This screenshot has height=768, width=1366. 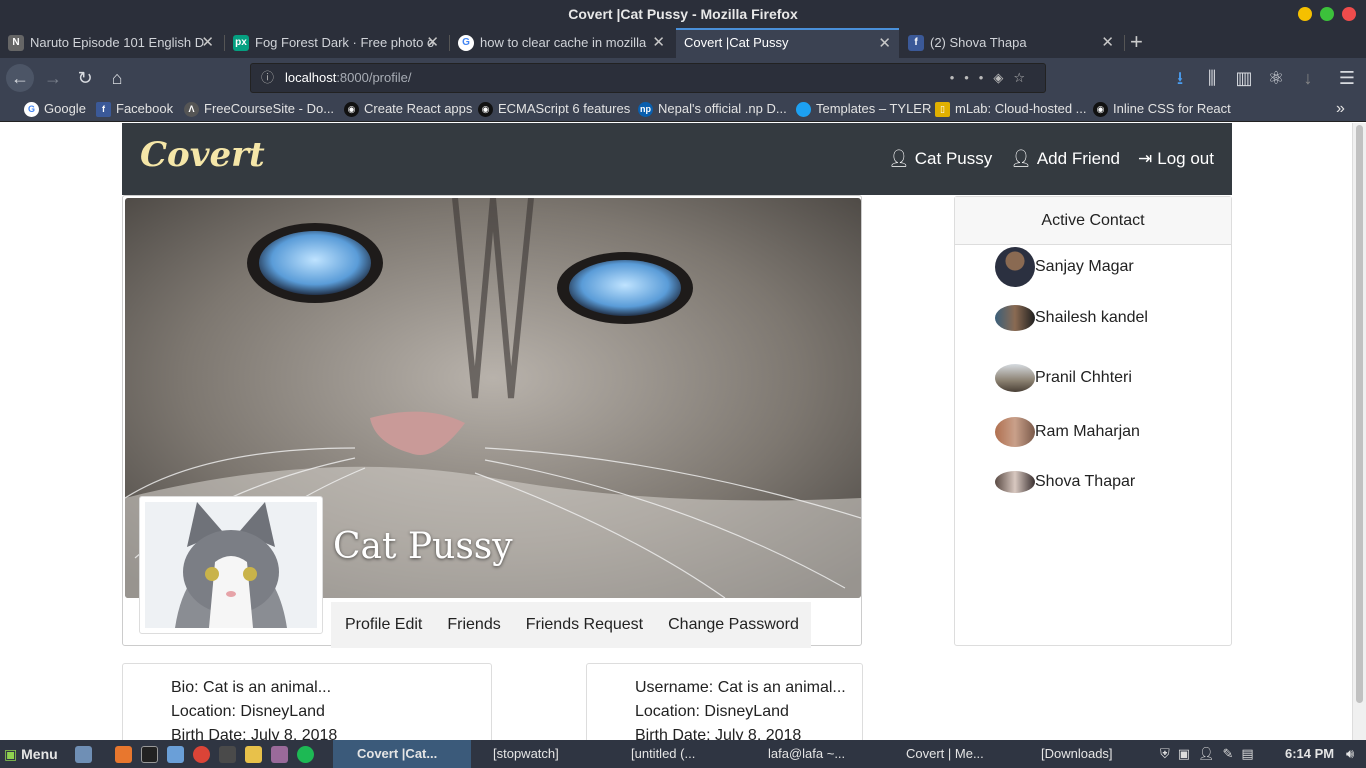 I want to click on files-launcher-icon, so click(x=175, y=754).